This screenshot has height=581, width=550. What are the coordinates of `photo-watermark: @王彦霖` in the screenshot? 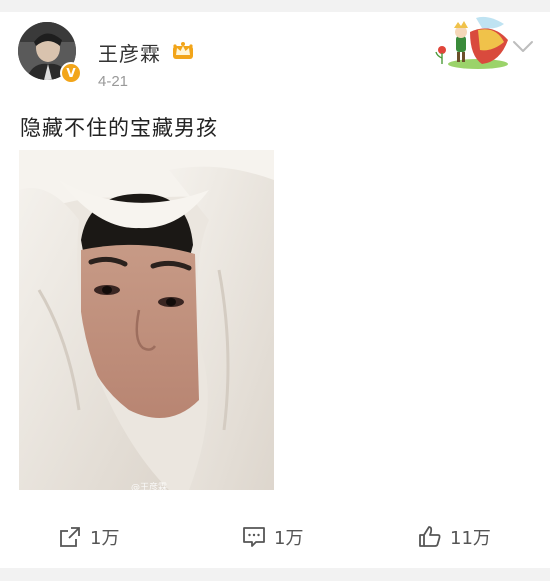 It's located at (149, 486).